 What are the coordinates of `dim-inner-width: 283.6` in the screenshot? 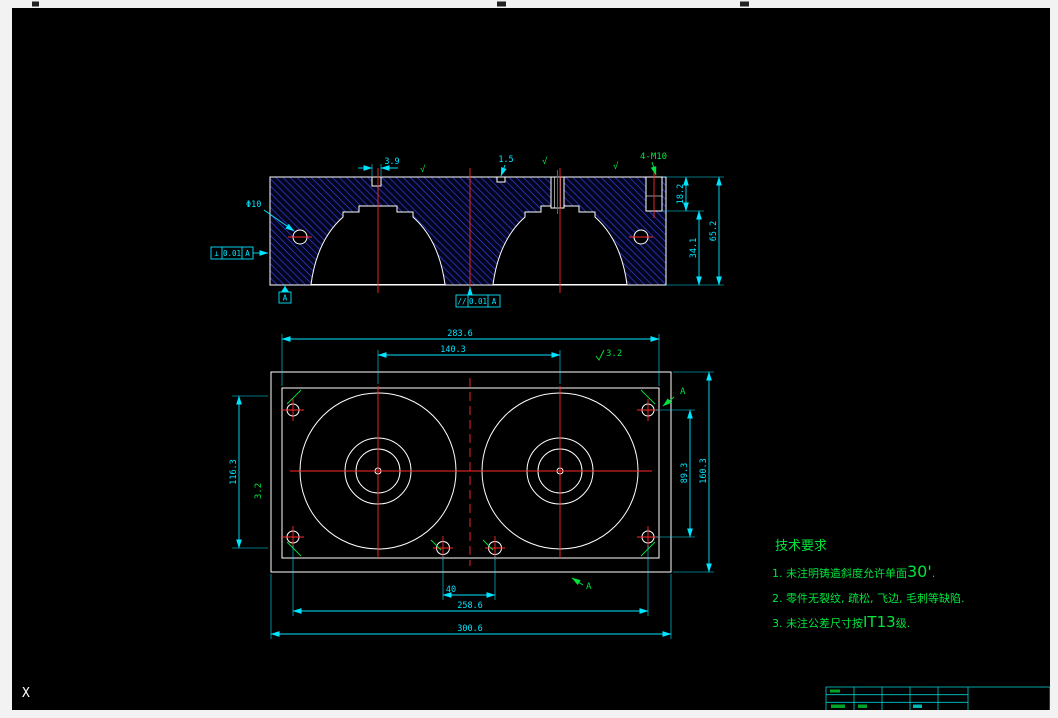 It's located at (470, 357).